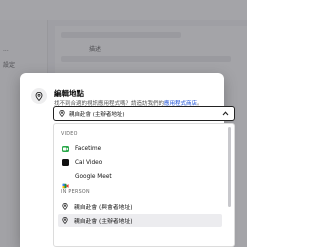 The height and width of the screenshot is (247, 320). What do you see at coordinates (140, 220) in the screenshot?
I see `option-organizer-address: 親自赴會 (主辦者地址)` at bounding box center [140, 220].